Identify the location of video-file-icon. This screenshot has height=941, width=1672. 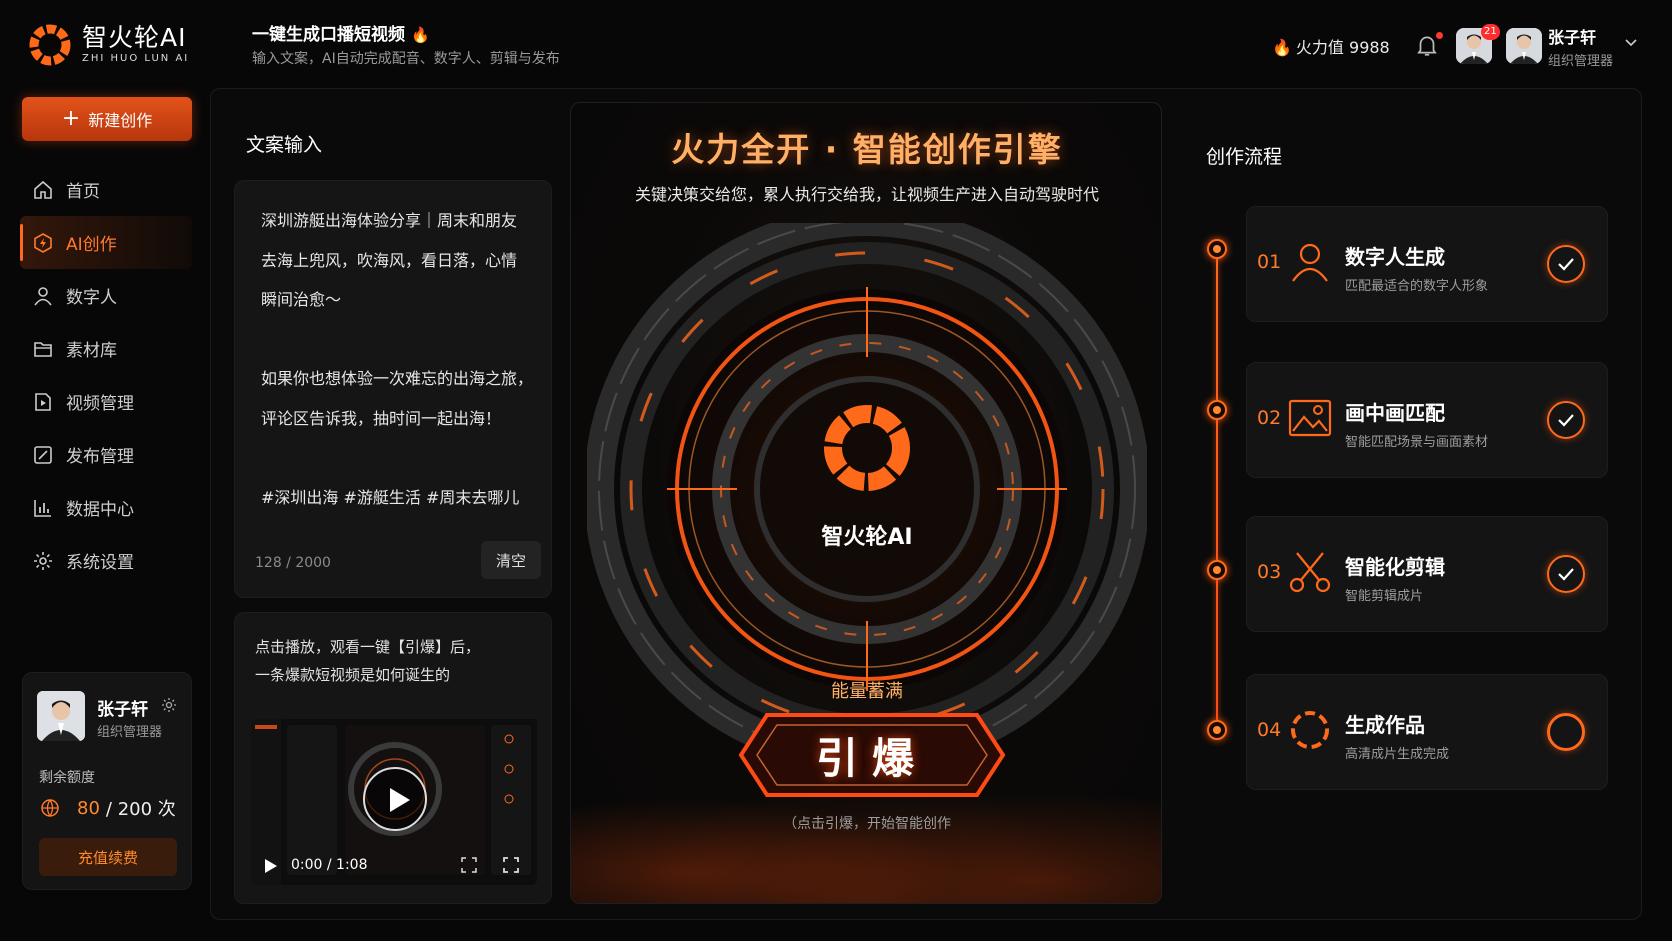
(43, 401).